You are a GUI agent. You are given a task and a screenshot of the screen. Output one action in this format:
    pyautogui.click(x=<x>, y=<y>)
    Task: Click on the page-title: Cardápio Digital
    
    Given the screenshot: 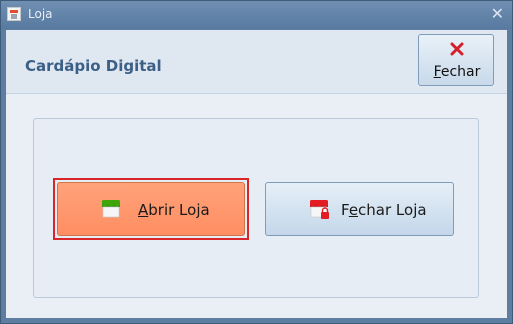 What is the action you would take?
    pyautogui.click(x=93, y=66)
    